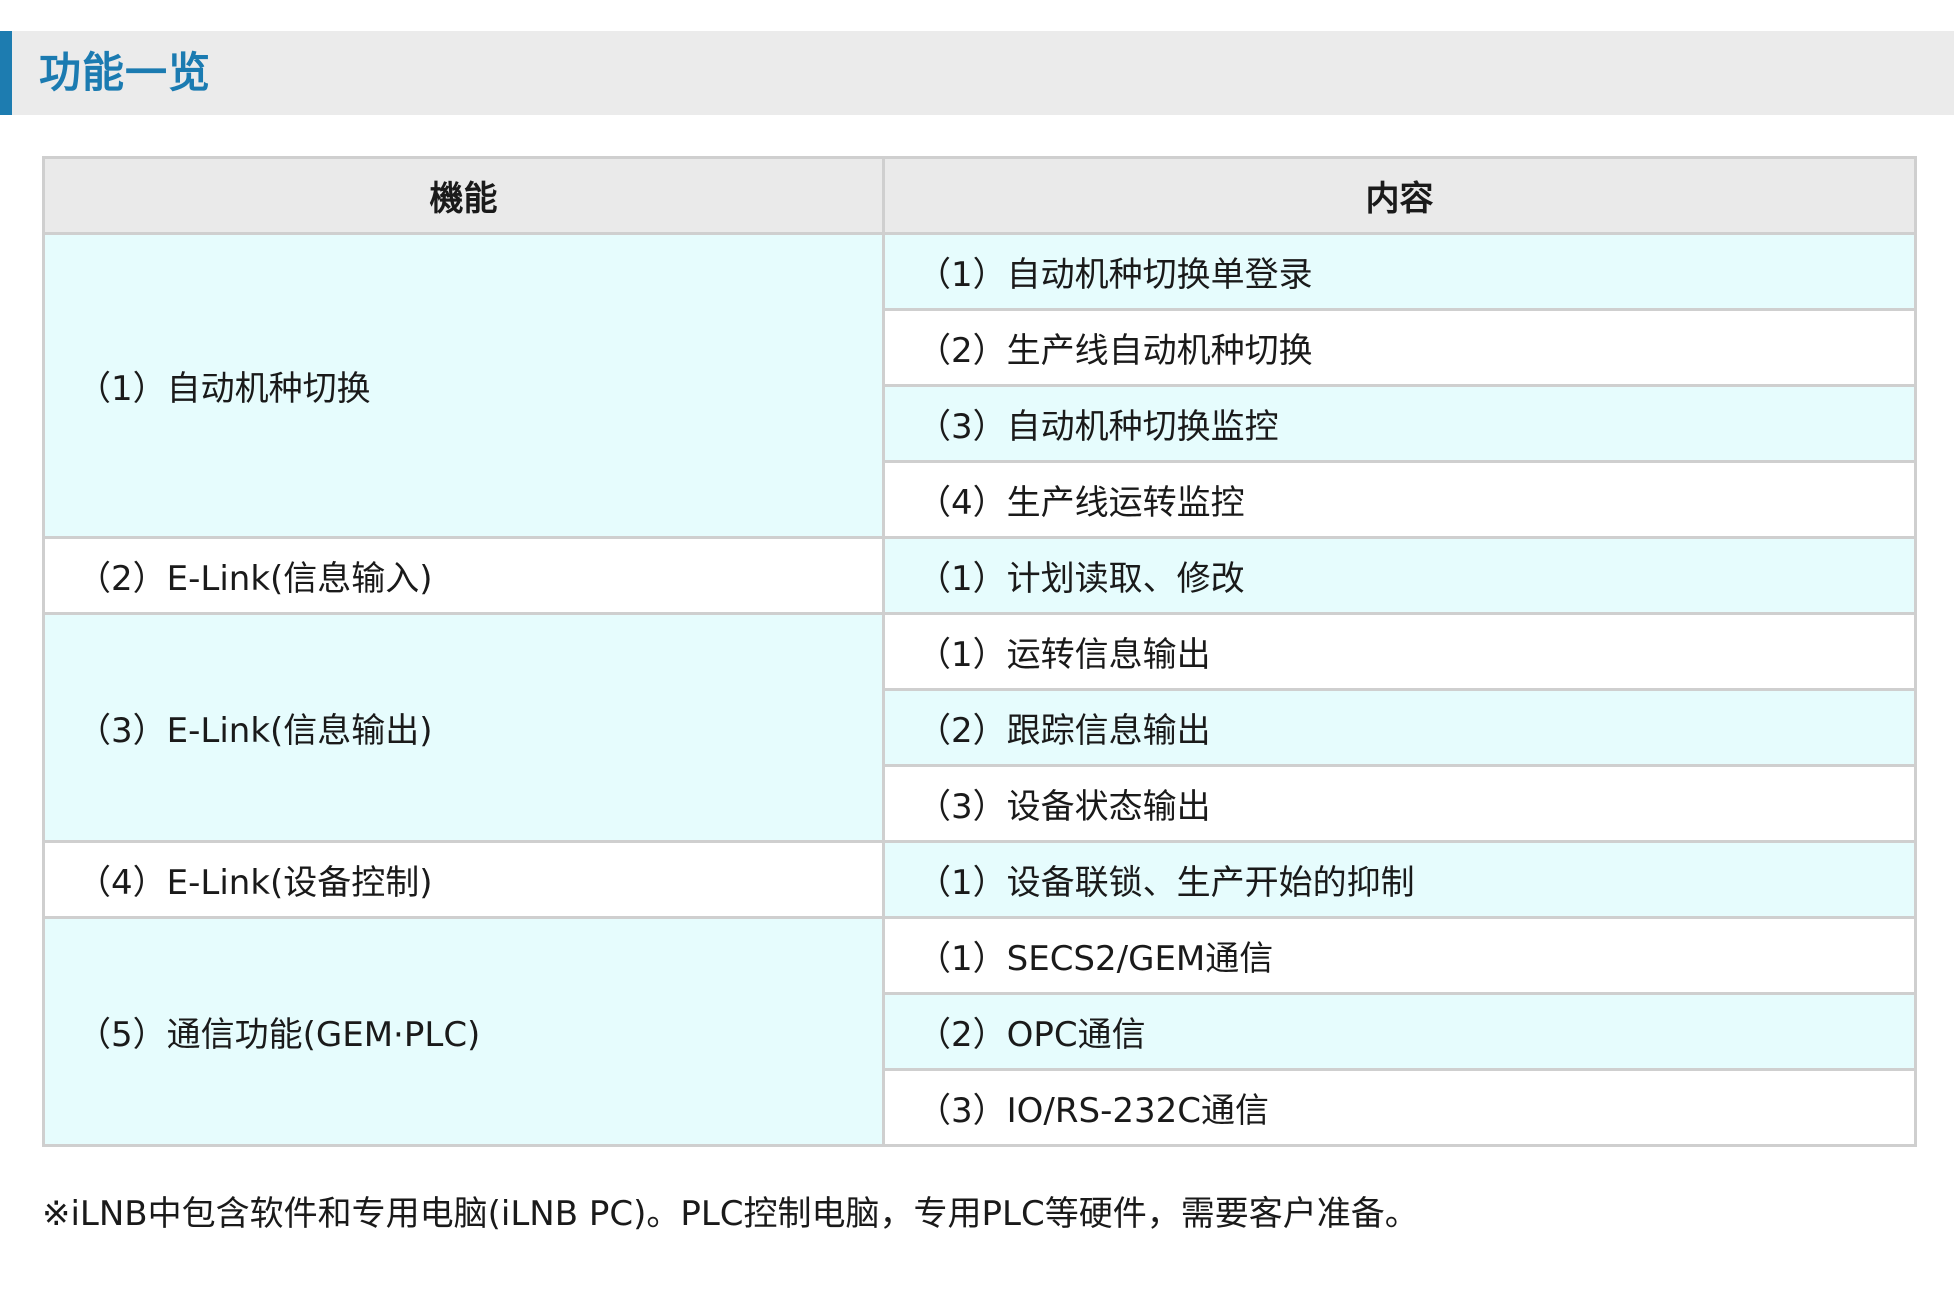 Image resolution: width=1960 pixels, height=1296 pixels. Describe the element at coordinates (1399, 727) in the screenshot. I see `content-cell: （2）跟踪信息输出` at that location.